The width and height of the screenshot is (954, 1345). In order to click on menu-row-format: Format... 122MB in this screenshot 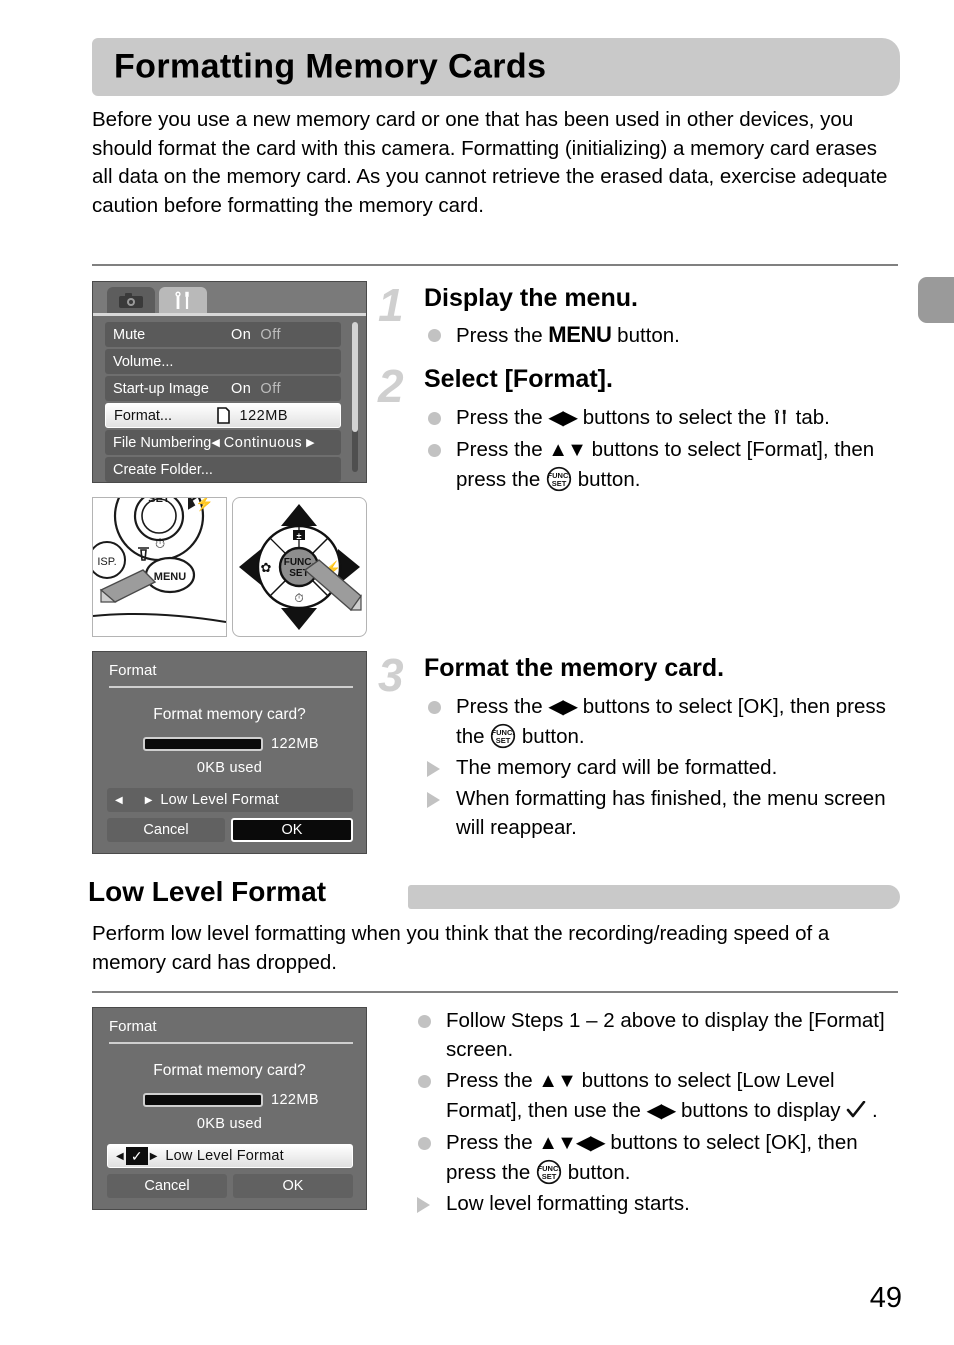, I will do `click(223, 415)`.